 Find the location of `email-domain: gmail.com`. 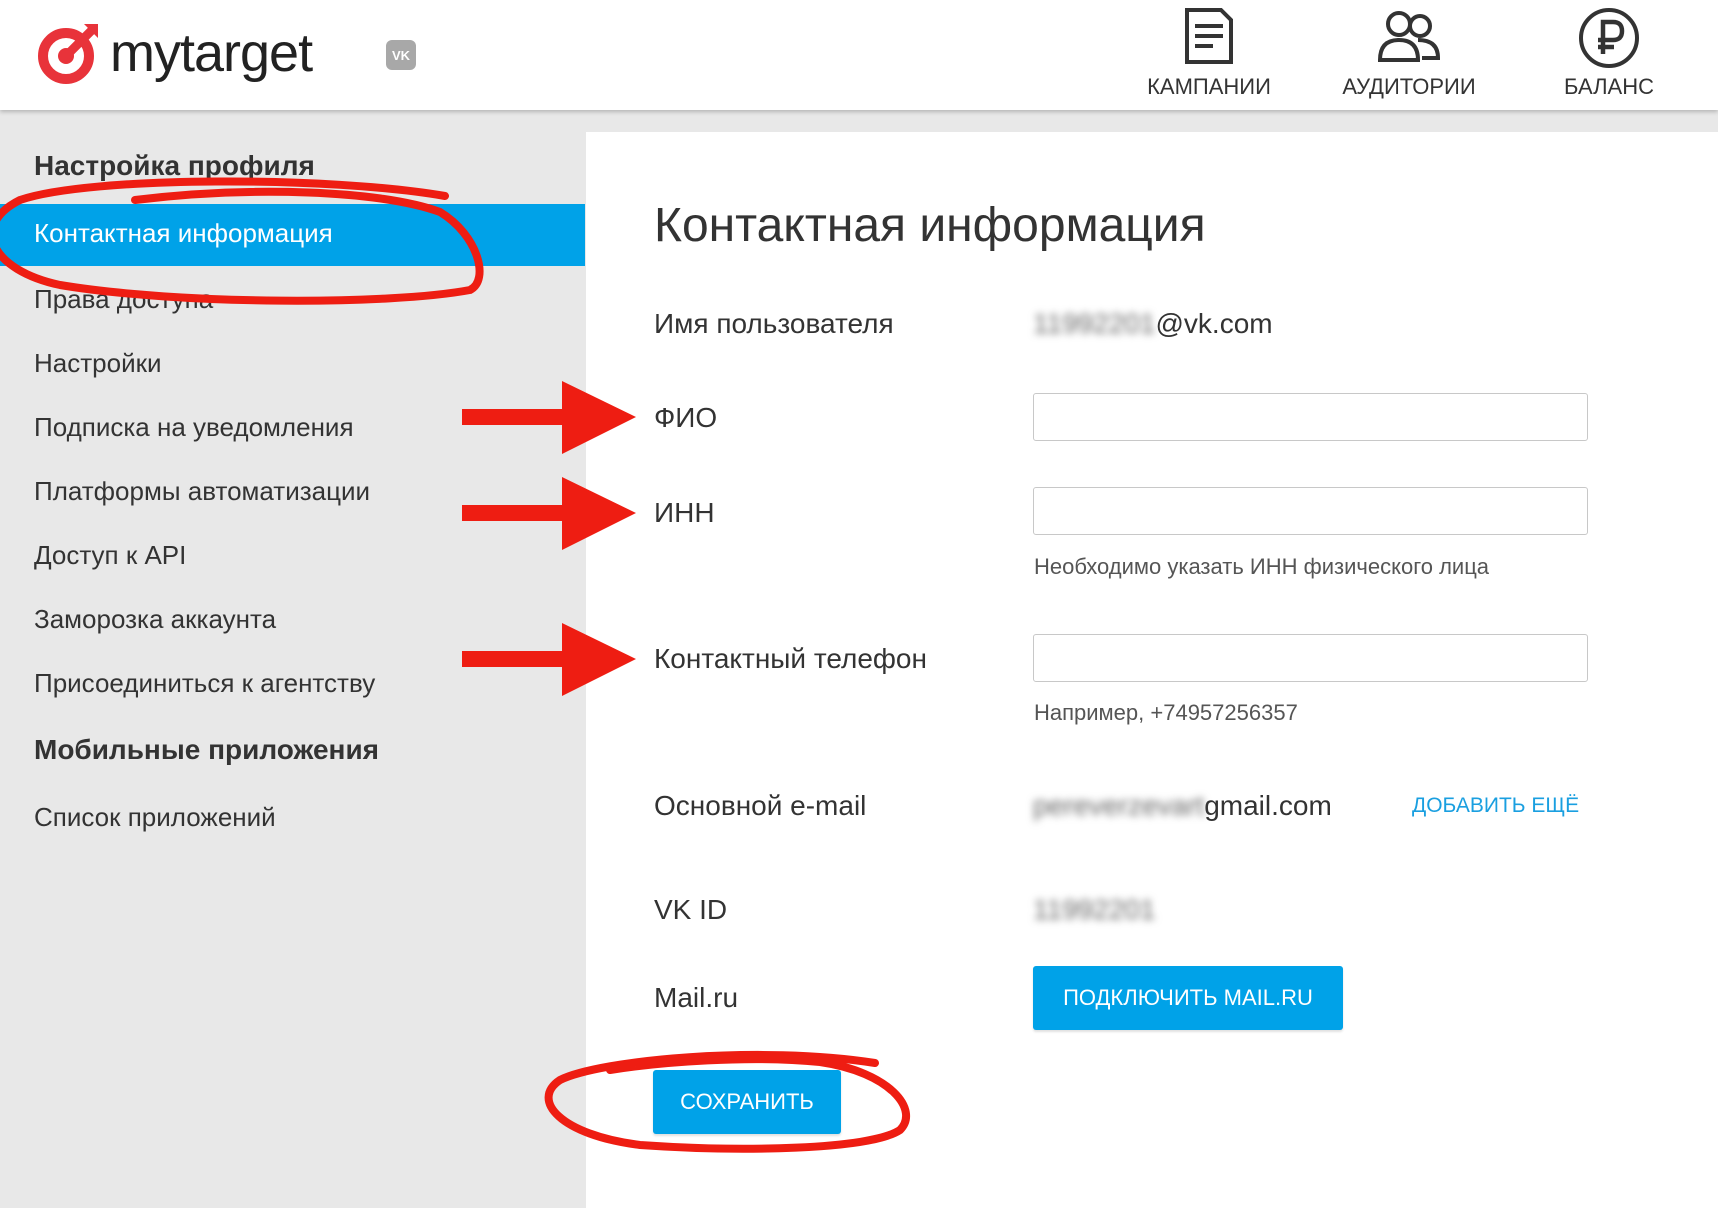

email-domain: gmail.com is located at coordinates (1268, 805).